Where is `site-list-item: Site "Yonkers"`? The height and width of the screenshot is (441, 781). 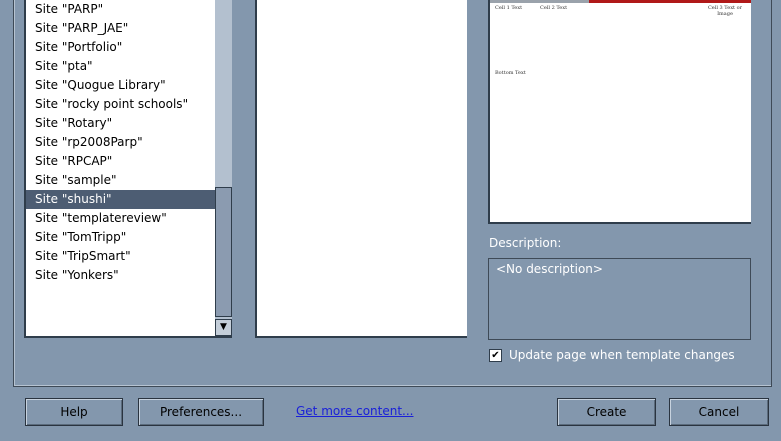 site-list-item: Site "Yonkers" is located at coordinates (129, 275).